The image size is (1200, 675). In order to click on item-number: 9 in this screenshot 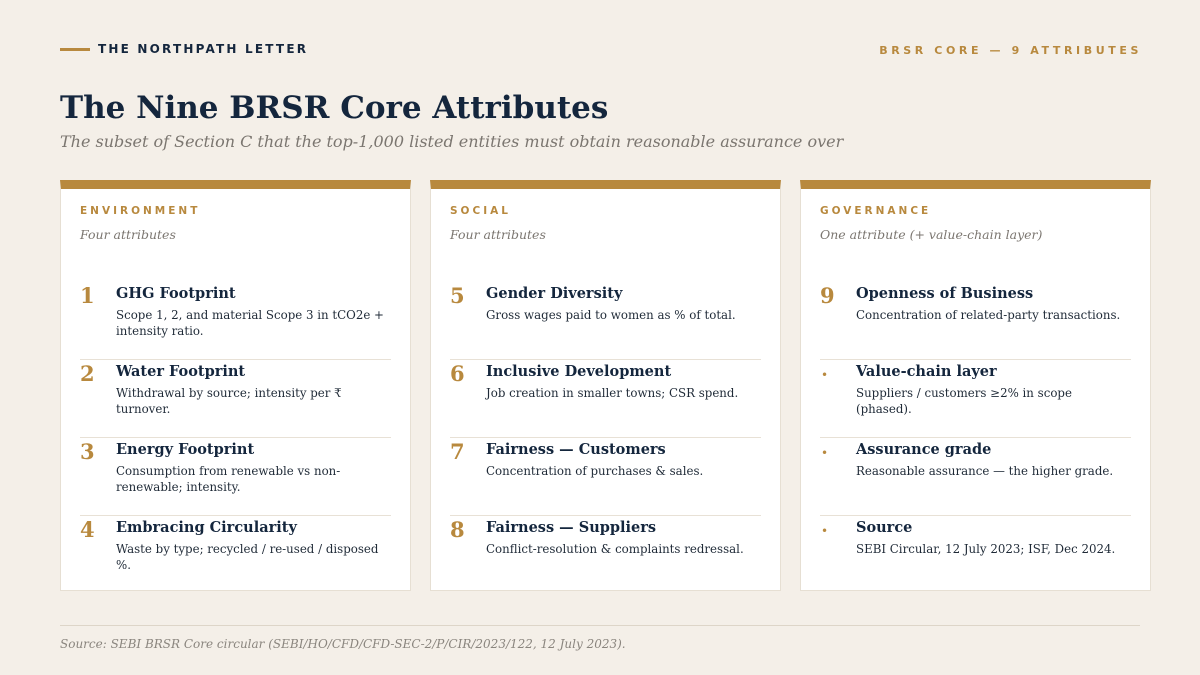, I will do `click(827, 295)`.